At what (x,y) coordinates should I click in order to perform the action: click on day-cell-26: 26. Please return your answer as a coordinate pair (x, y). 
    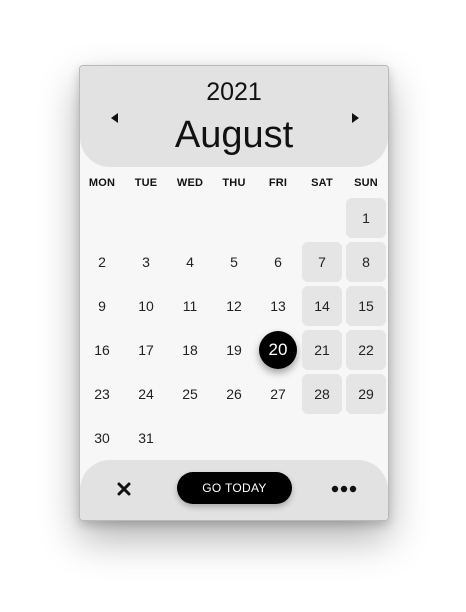
    Looking at the image, I should click on (234, 394).